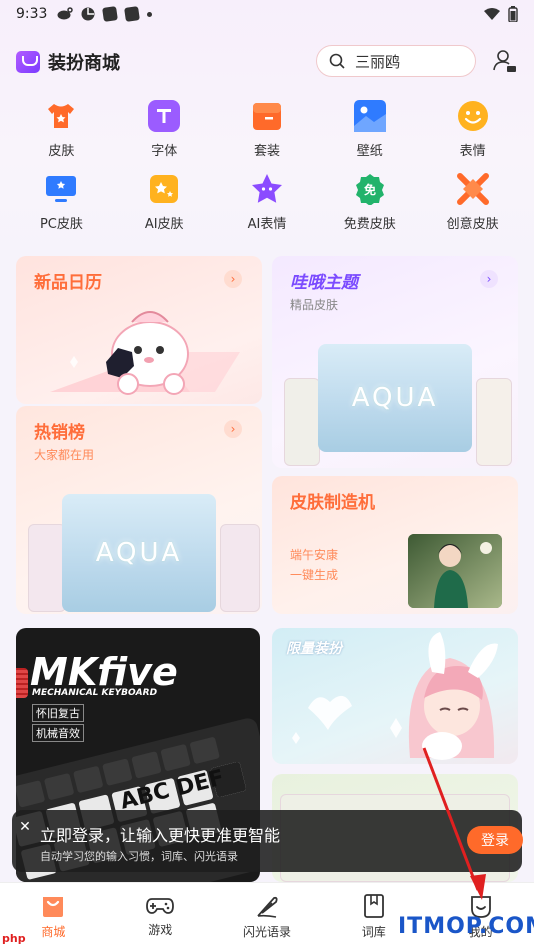  I want to click on category-suit: 套装, so click(267, 129).